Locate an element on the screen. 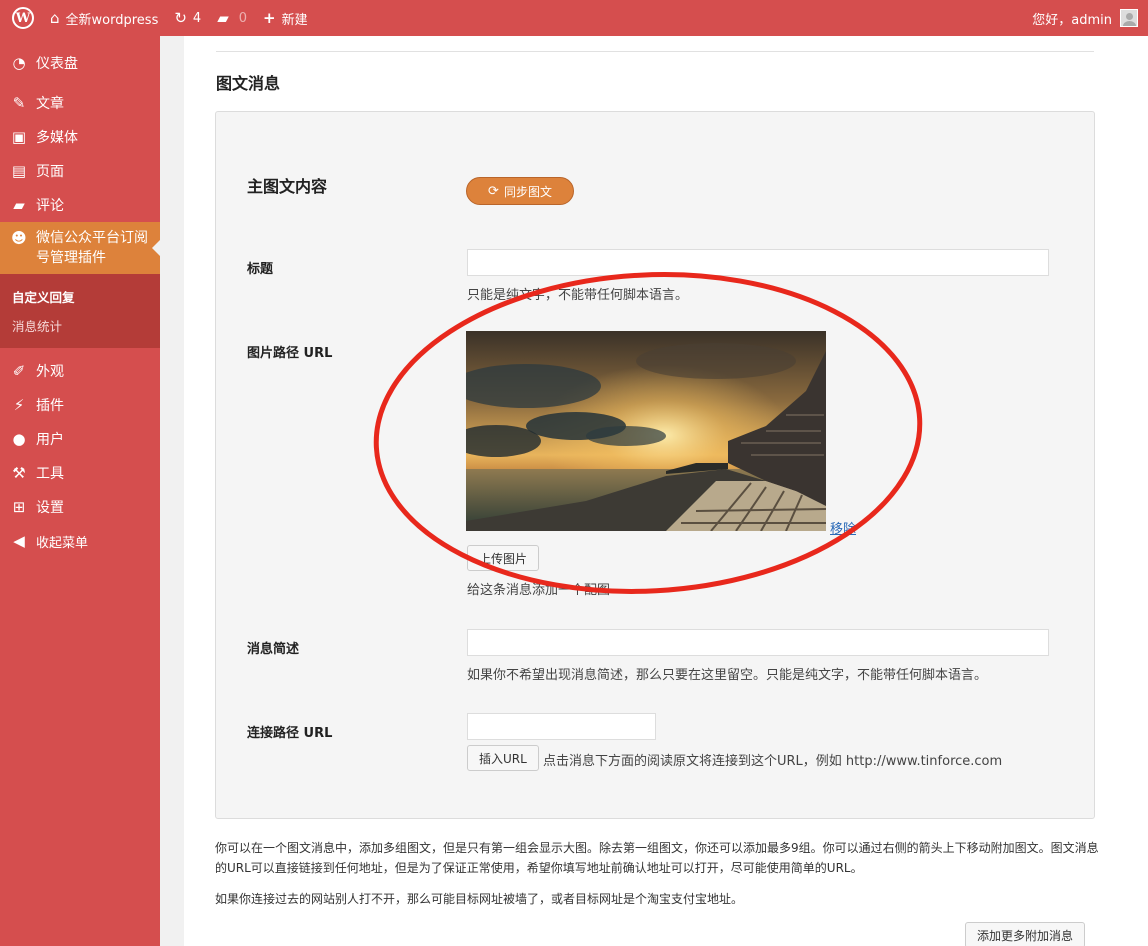 The image size is (1148, 946). sidebar-item-label: 多媒体 is located at coordinates (57, 138).